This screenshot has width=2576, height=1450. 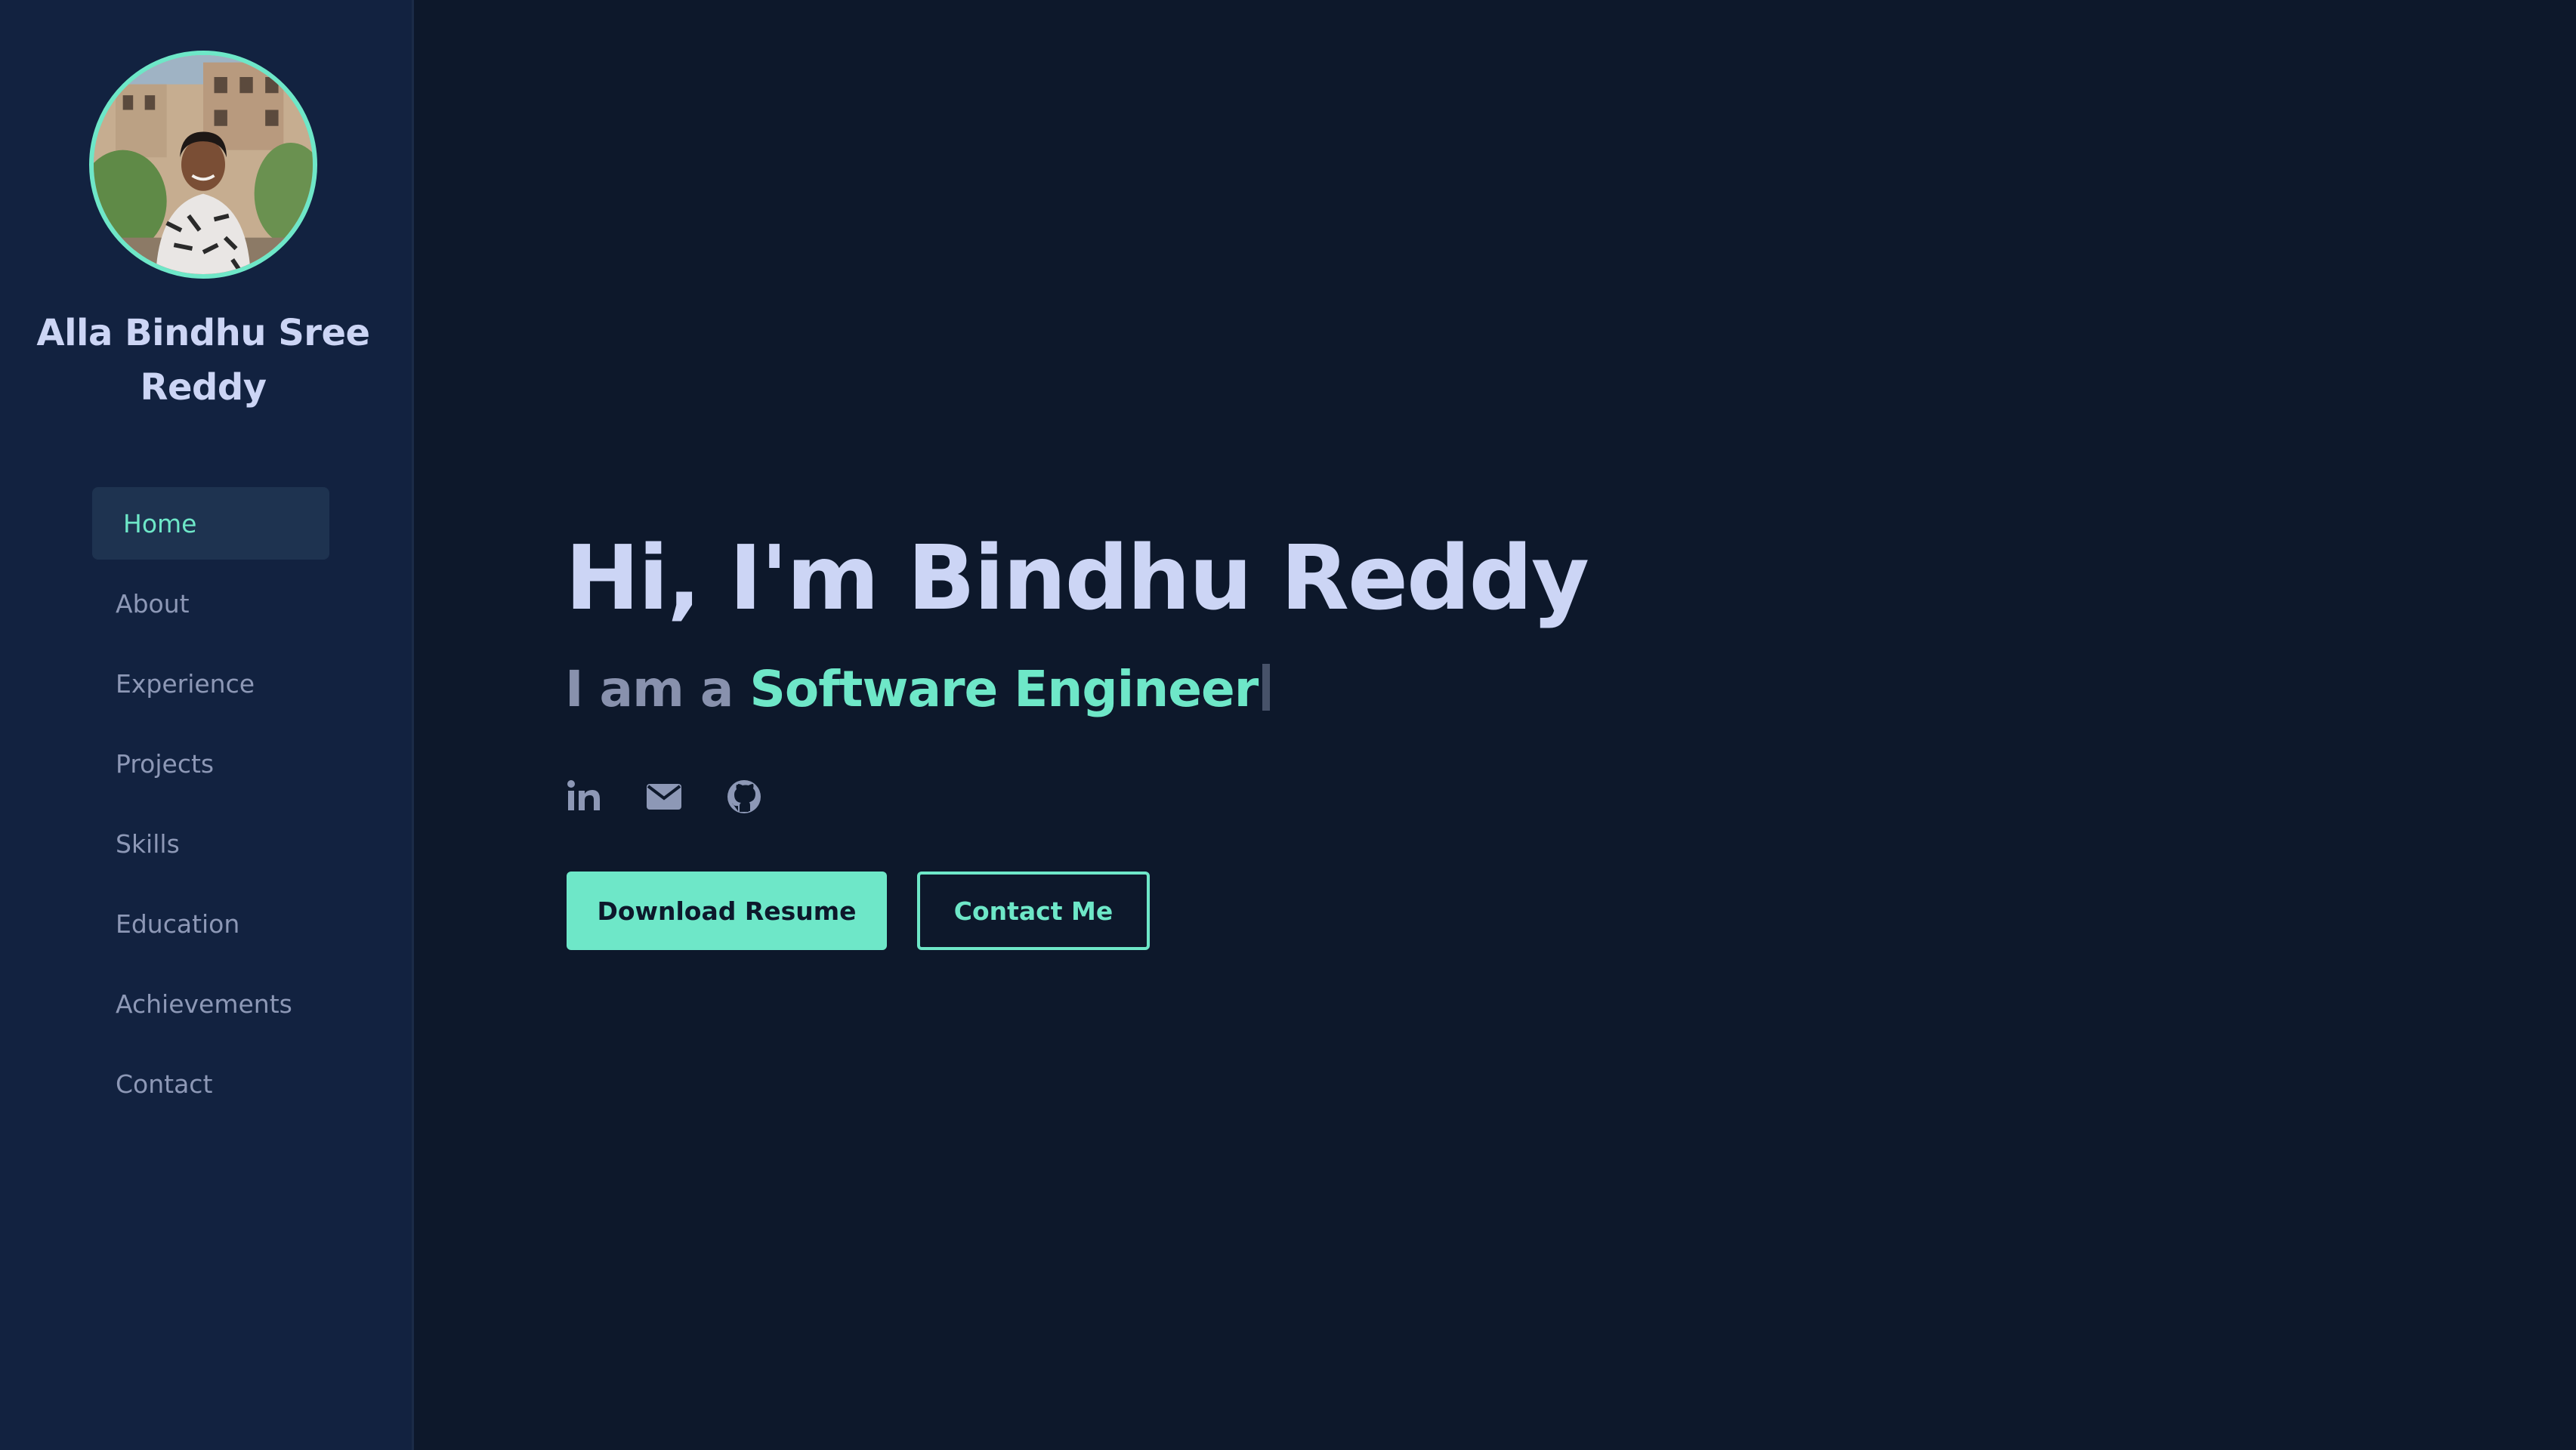 I want to click on linkedin-icon, so click(x=584, y=797).